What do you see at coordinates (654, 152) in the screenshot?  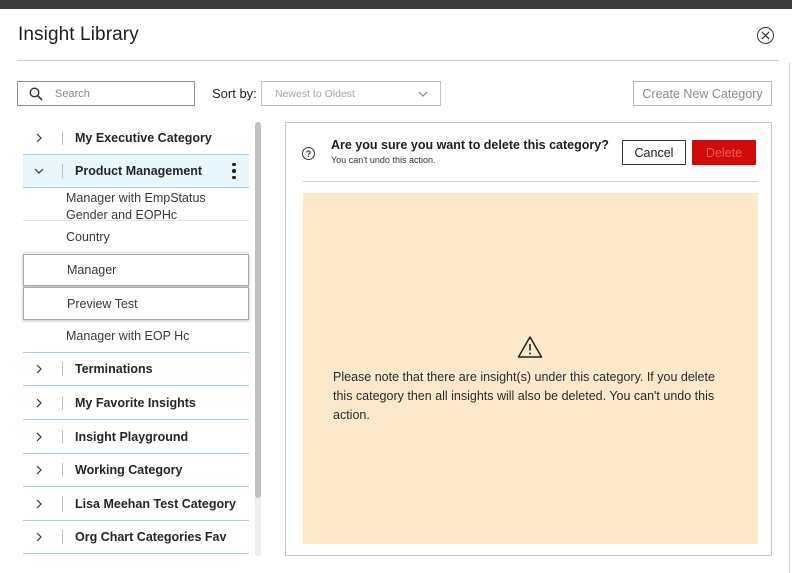 I see `cancel-button: Cancel` at bounding box center [654, 152].